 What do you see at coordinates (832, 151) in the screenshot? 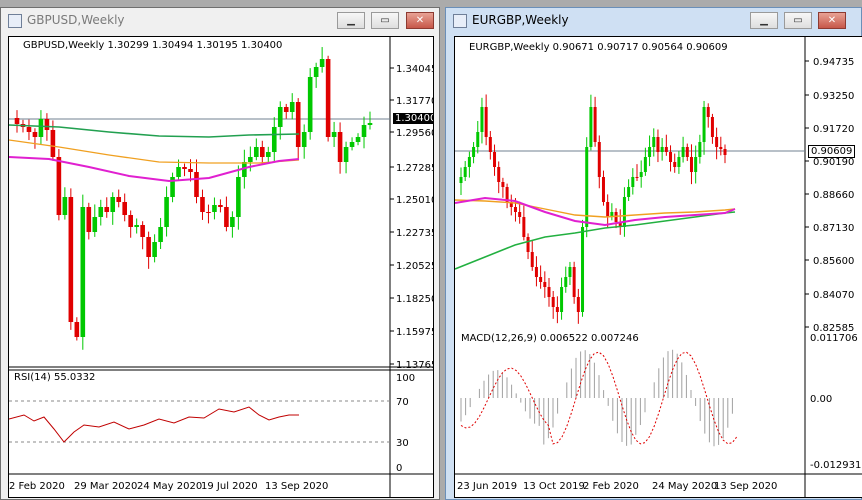
I see `eurgbp-current-price-tag: 0.90609` at bounding box center [832, 151].